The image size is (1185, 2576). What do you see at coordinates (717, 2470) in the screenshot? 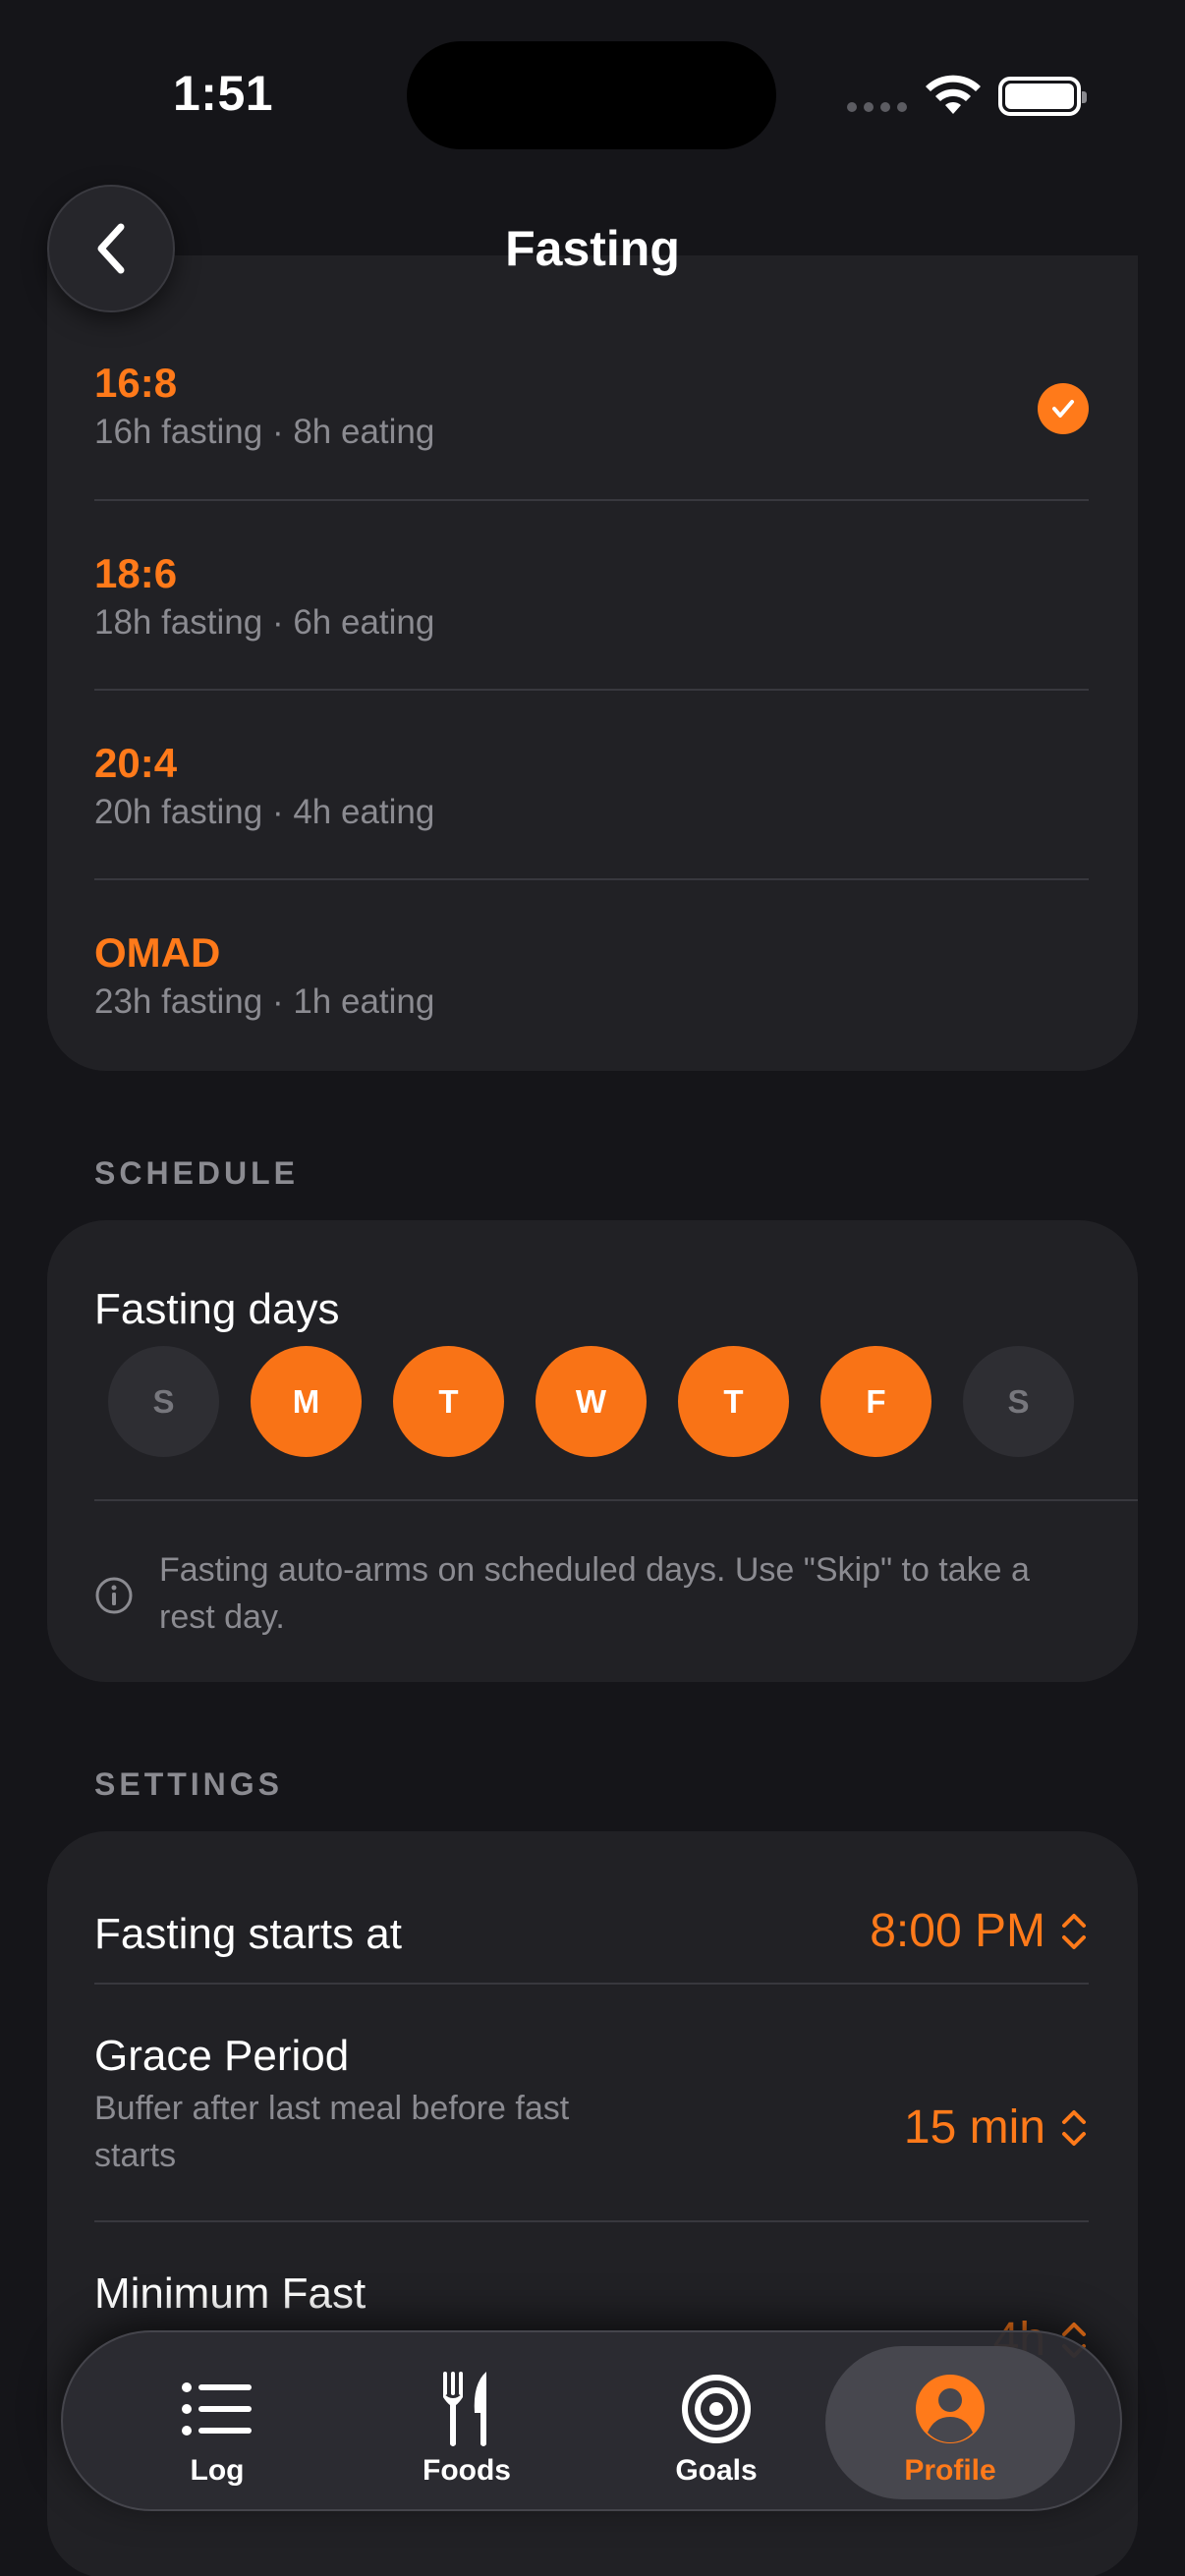
I see `tab-label: Goals` at bounding box center [717, 2470].